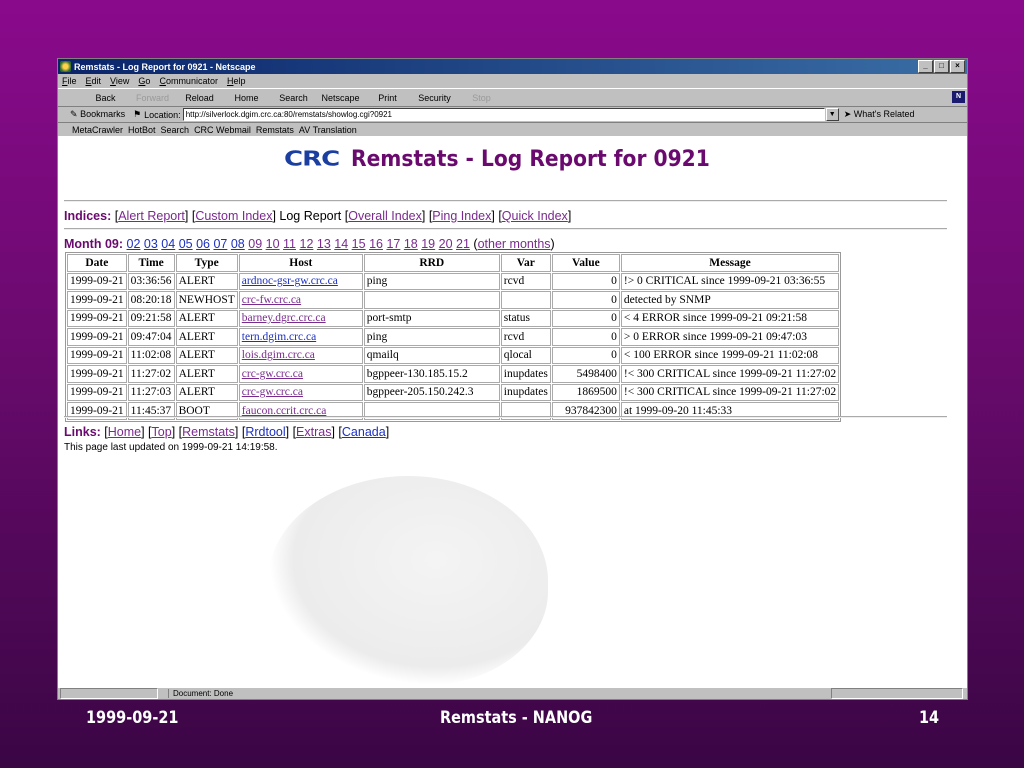 The width and height of the screenshot is (1024, 768). Describe the element at coordinates (284, 318) in the screenshot. I see `host-link: barney.dgrc.crc.ca` at that location.